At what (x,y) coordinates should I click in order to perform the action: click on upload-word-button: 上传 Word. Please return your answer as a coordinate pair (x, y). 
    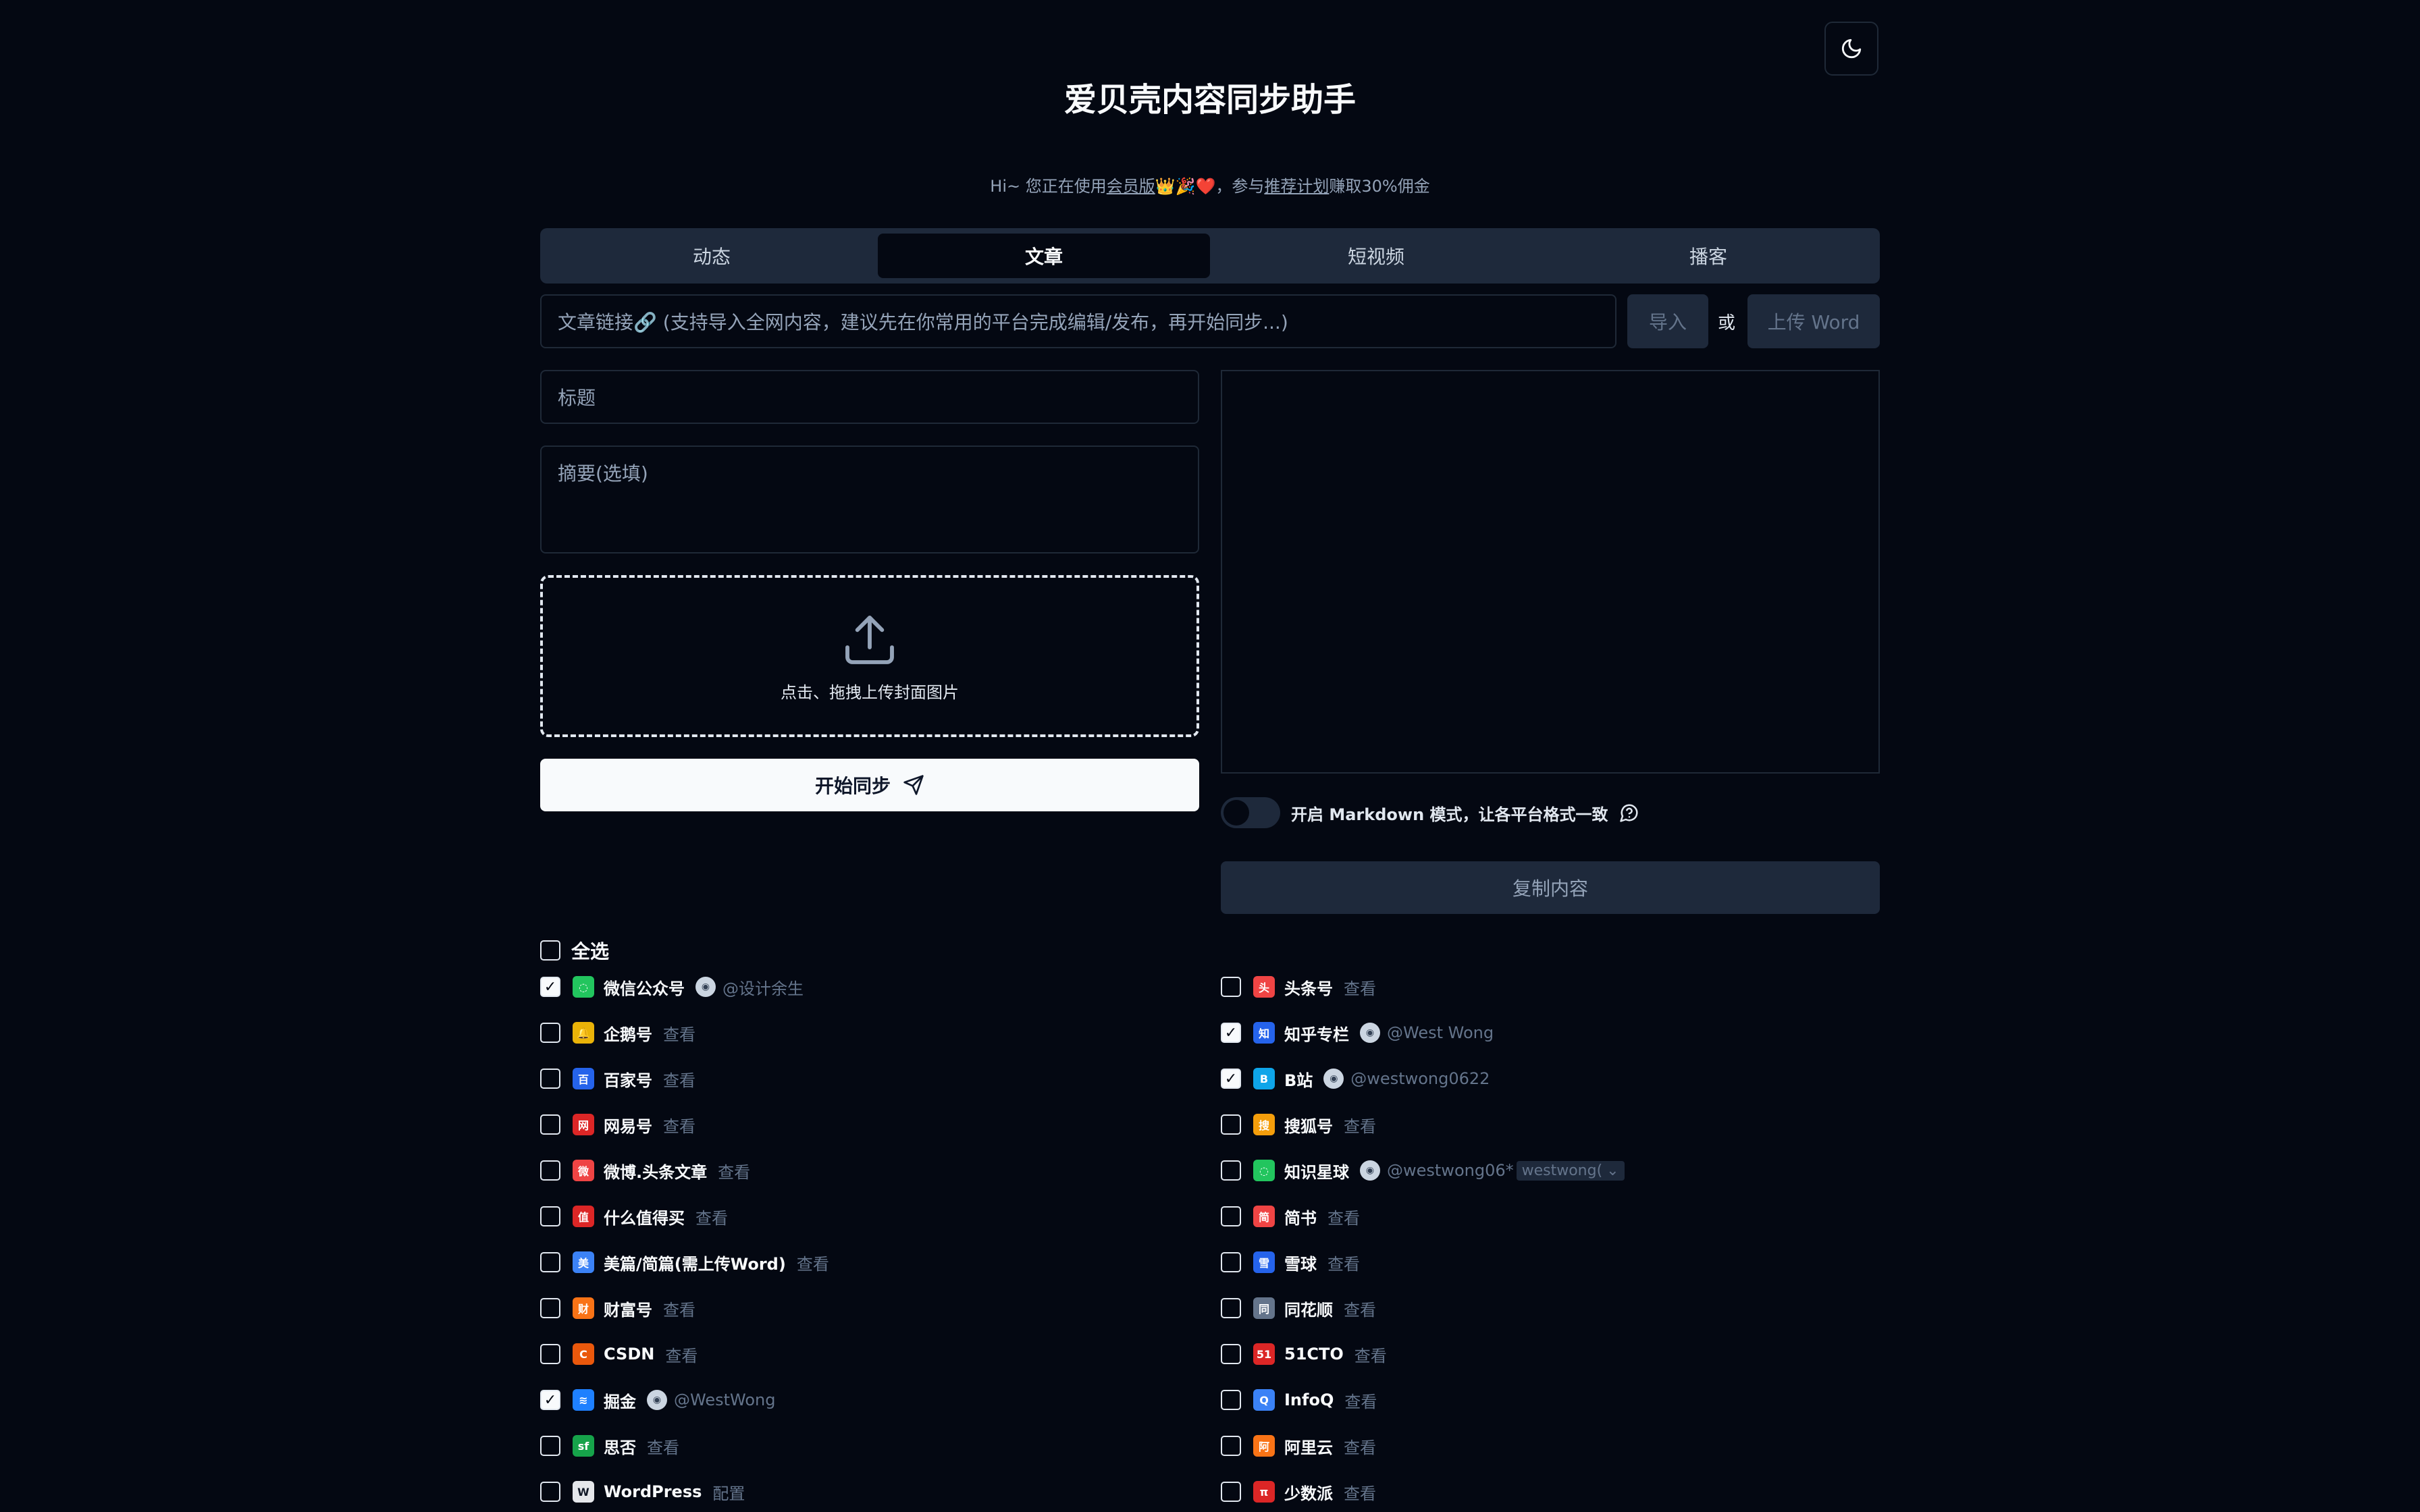
    Looking at the image, I should click on (1813, 321).